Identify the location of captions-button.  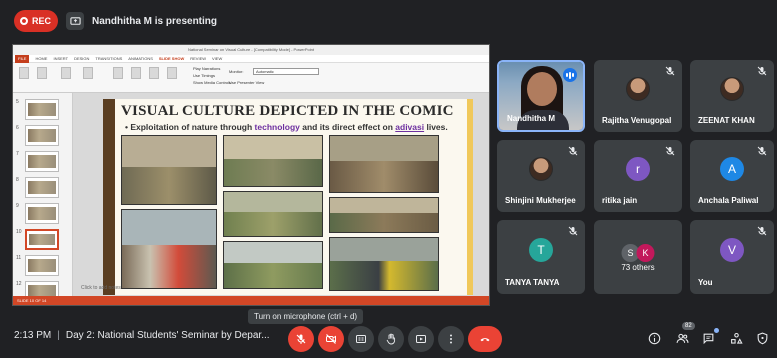
(361, 339).